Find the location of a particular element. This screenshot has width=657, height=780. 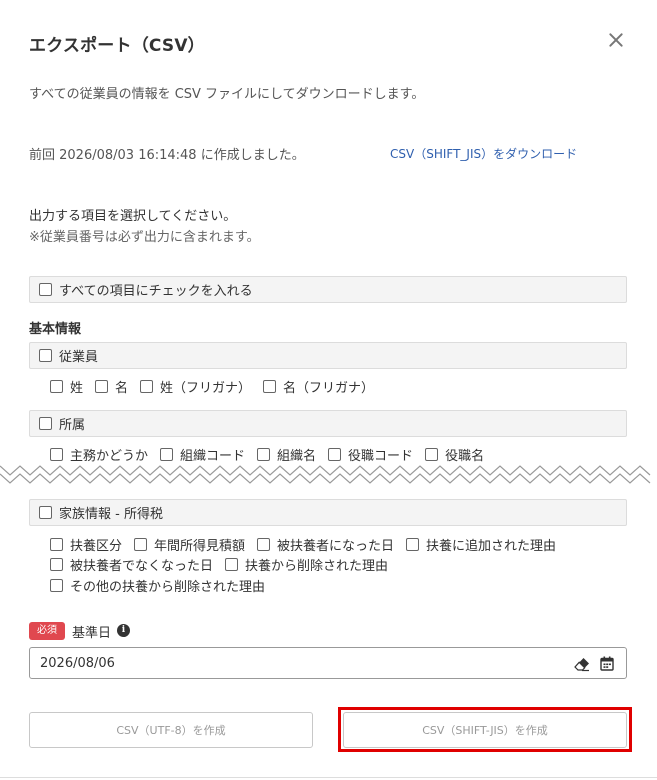

close-icon is located at coordinates (616, 40).